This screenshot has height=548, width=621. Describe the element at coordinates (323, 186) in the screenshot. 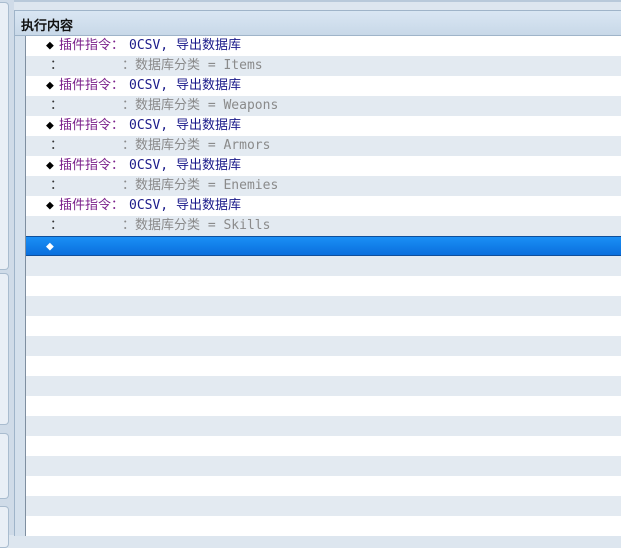

I see `continuation-row: ： ：数据库分类 = Enemies` at that location.